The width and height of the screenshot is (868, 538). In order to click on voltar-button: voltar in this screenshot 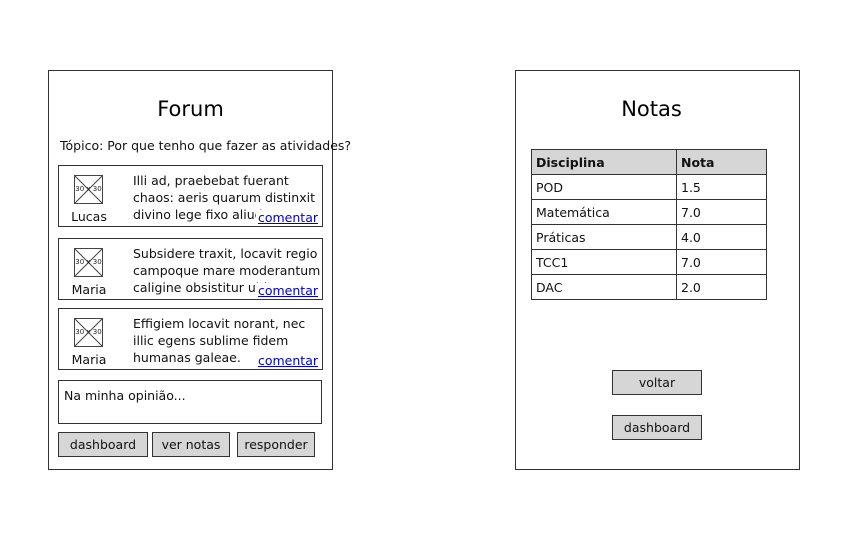, I will do `click(657, 382)`.